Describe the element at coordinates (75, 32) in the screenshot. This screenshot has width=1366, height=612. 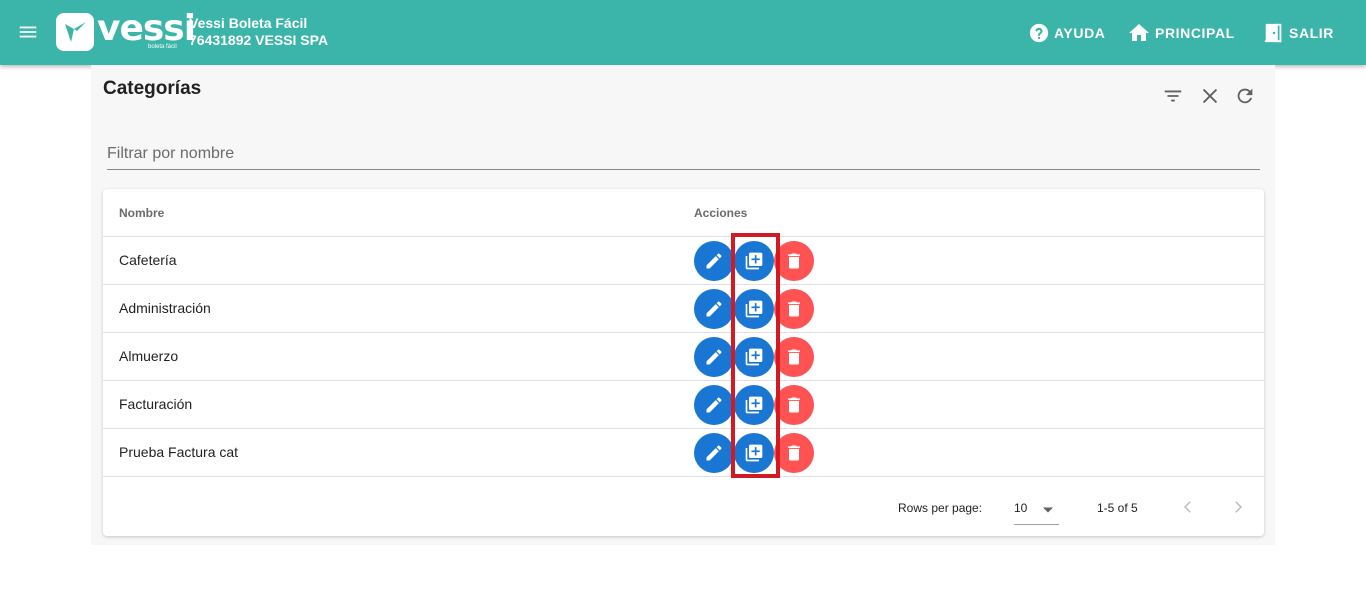
I see `logo-mark-icon` at that location.